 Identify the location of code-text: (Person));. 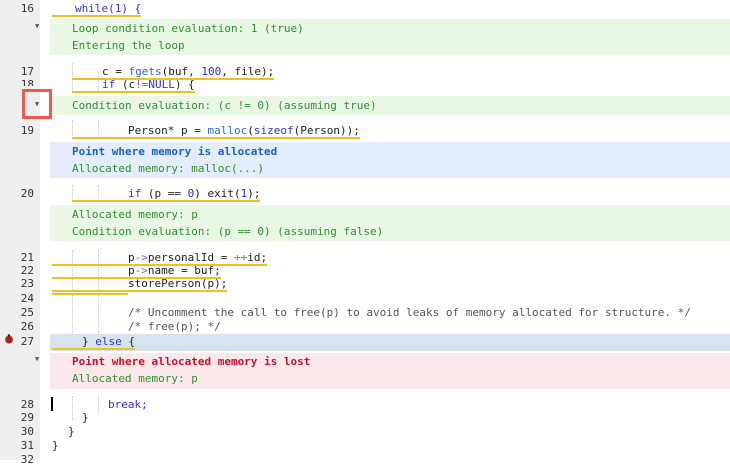
(326, 130).